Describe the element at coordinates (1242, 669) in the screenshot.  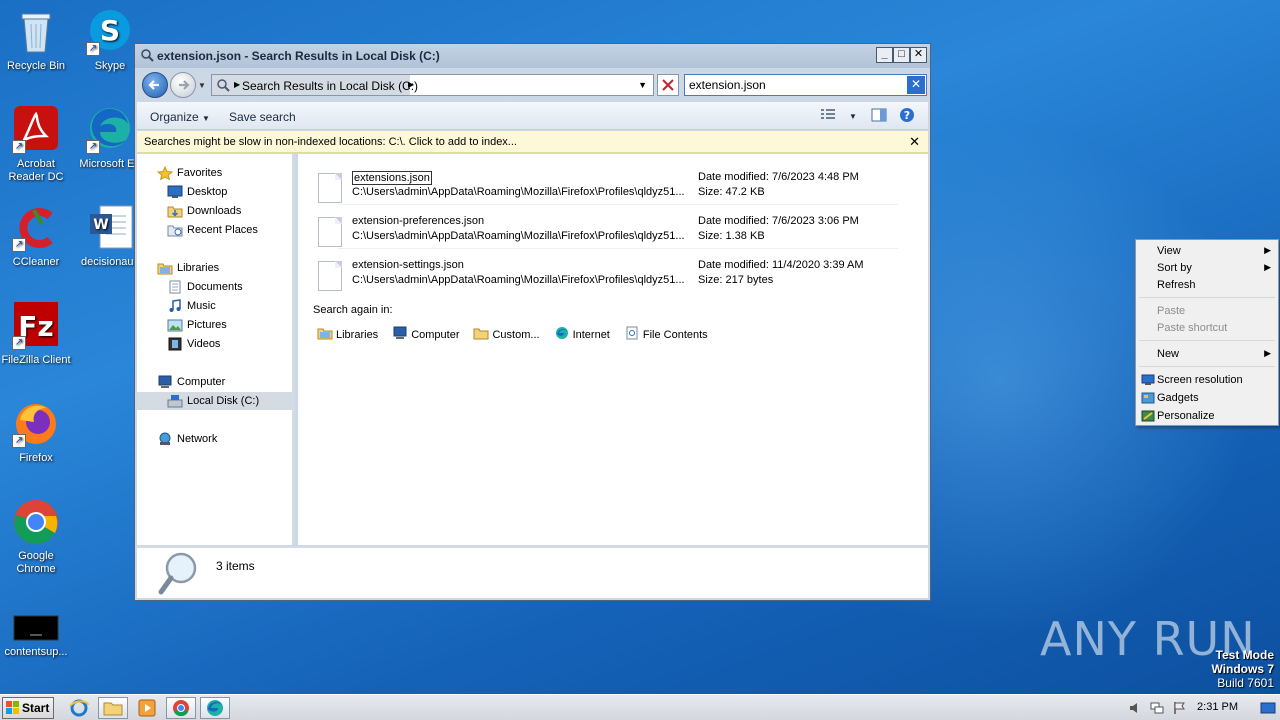
I see `test-mode-text: Test Mode Windows 7 Build 7601` at that location.